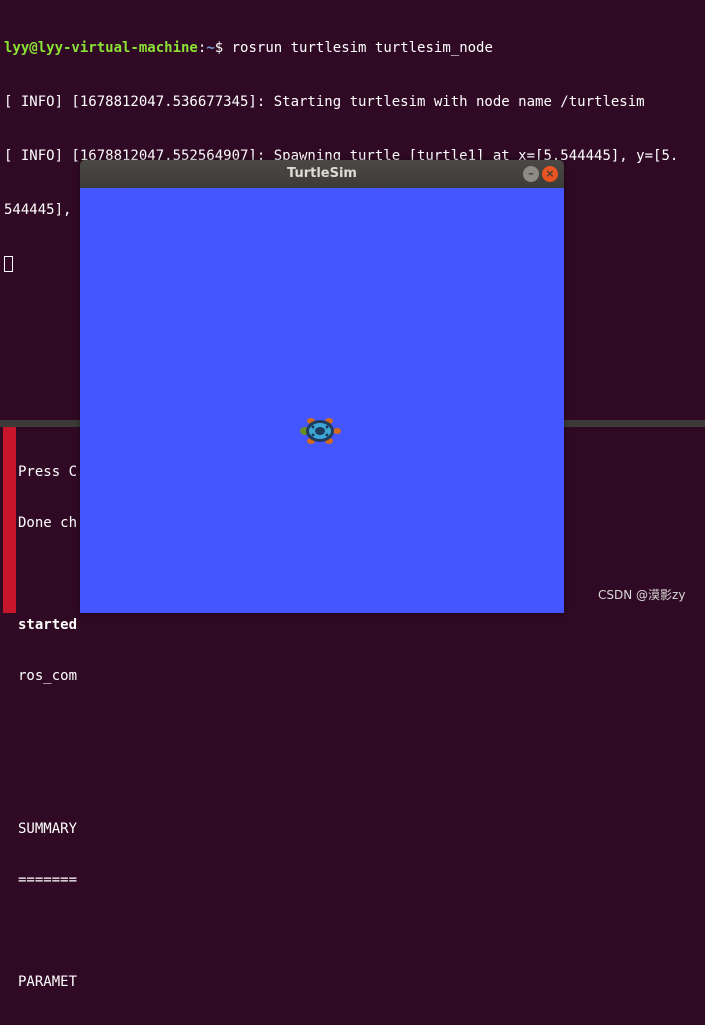 The width and height of the screenshot is (705, 1025). Describe the element at coordinates (48, 880) in the screenshot. I see `terminal-output-line: =======` at that location.